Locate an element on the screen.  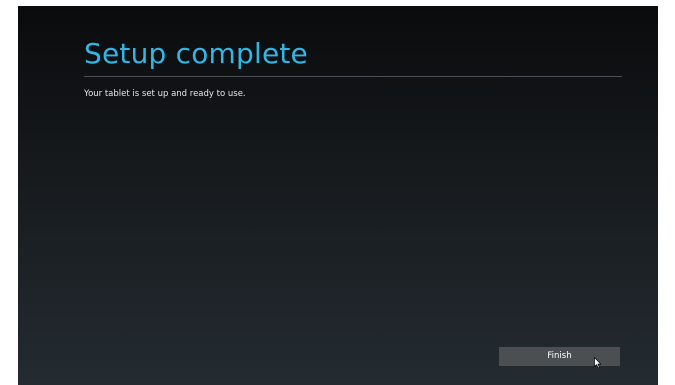
mouse-pointer-icon is located at coordinates (598, 363).